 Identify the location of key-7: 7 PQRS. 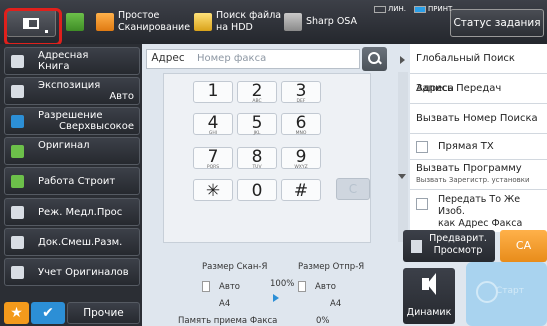
(213, 158).